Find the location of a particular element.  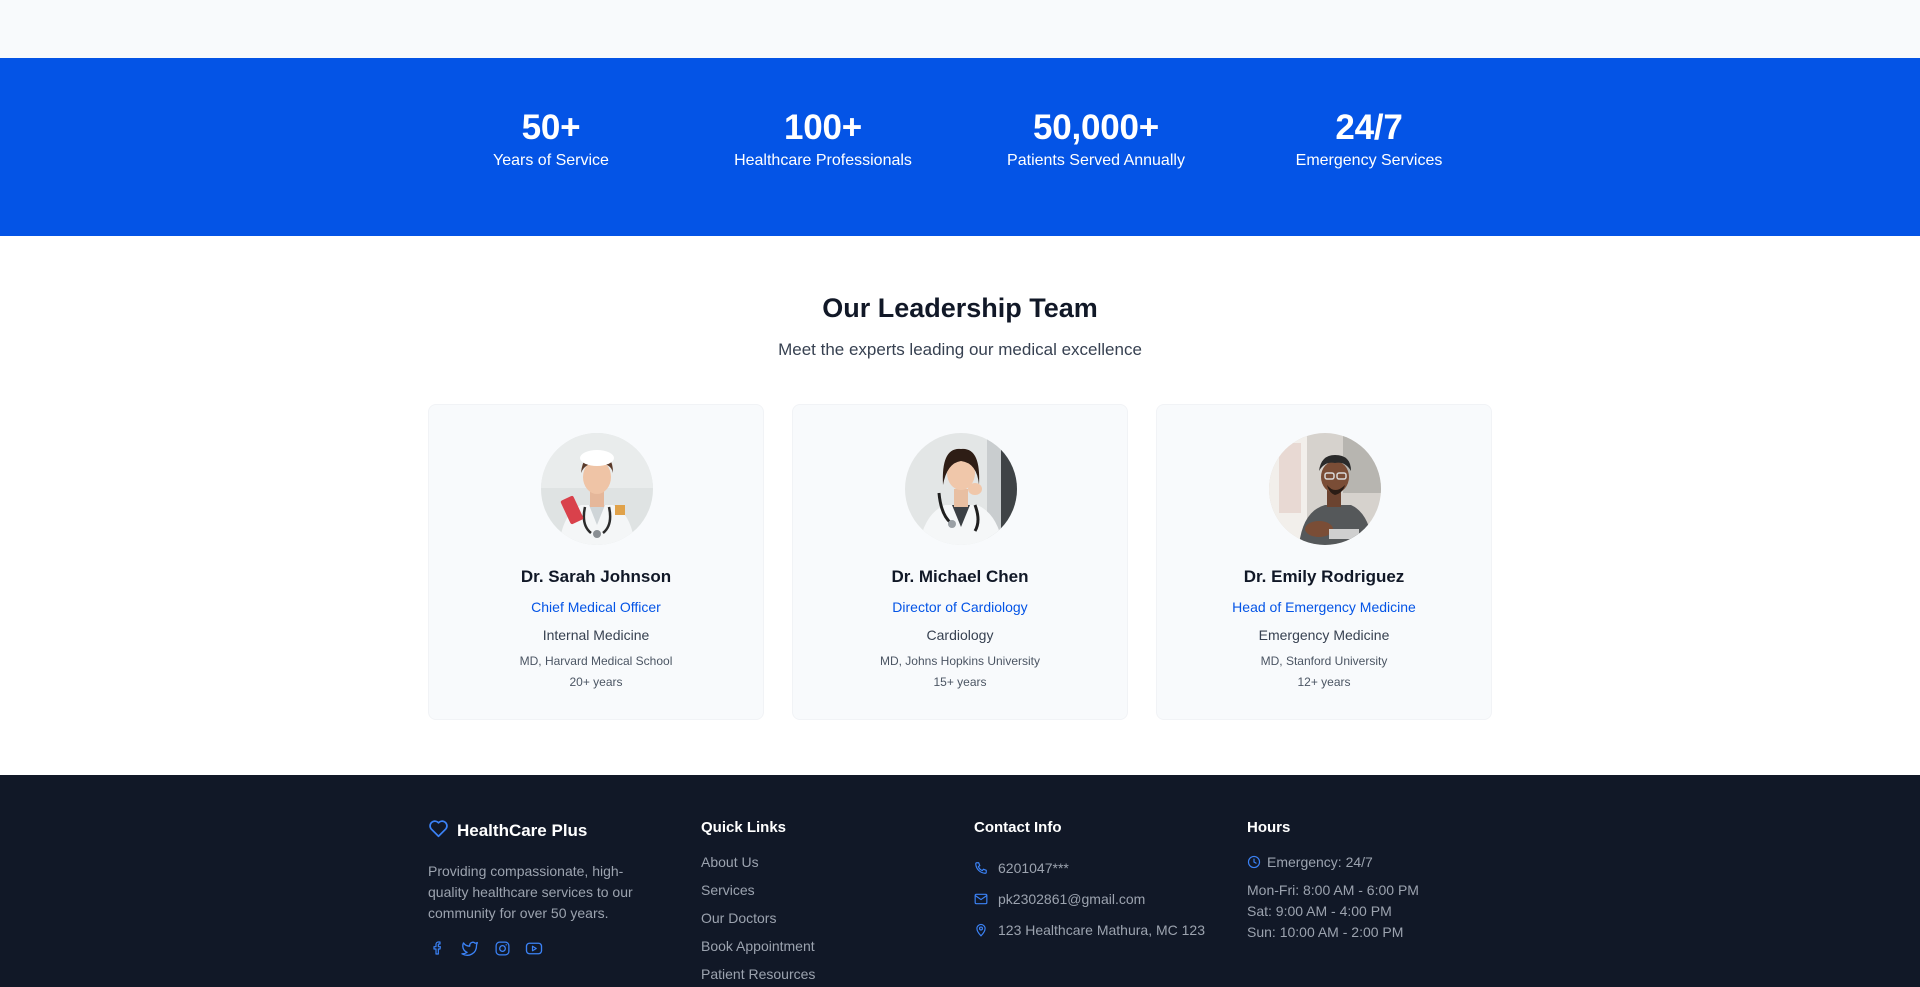

email-text: pk2302861@gmail.com is located at coordinates (1072, 898).